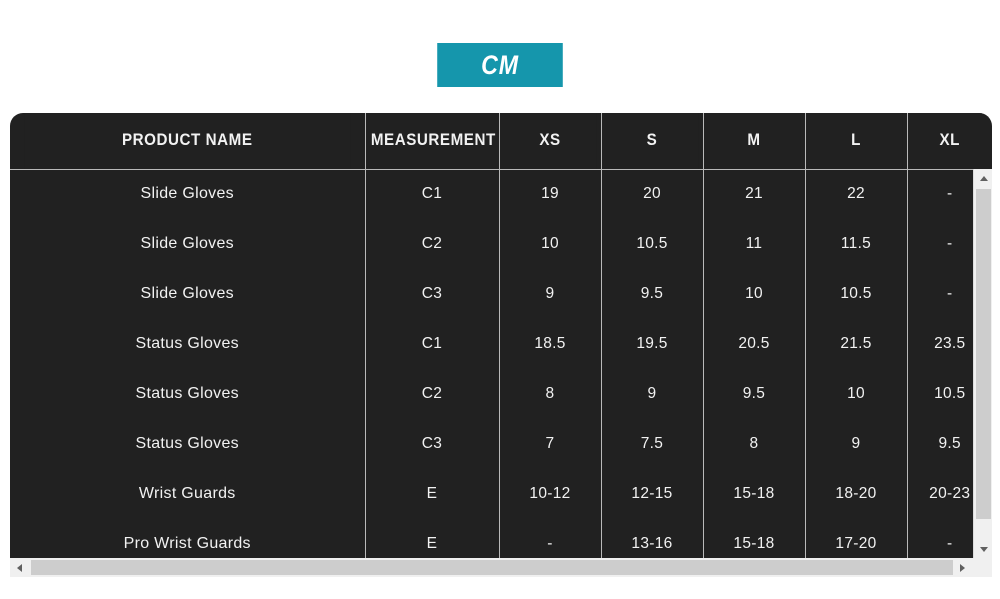  What do you see at coordinates (496, 567) in the screenshot?
I see `horizontal-scrollbar-thumb` at bounding box center [496, 567].